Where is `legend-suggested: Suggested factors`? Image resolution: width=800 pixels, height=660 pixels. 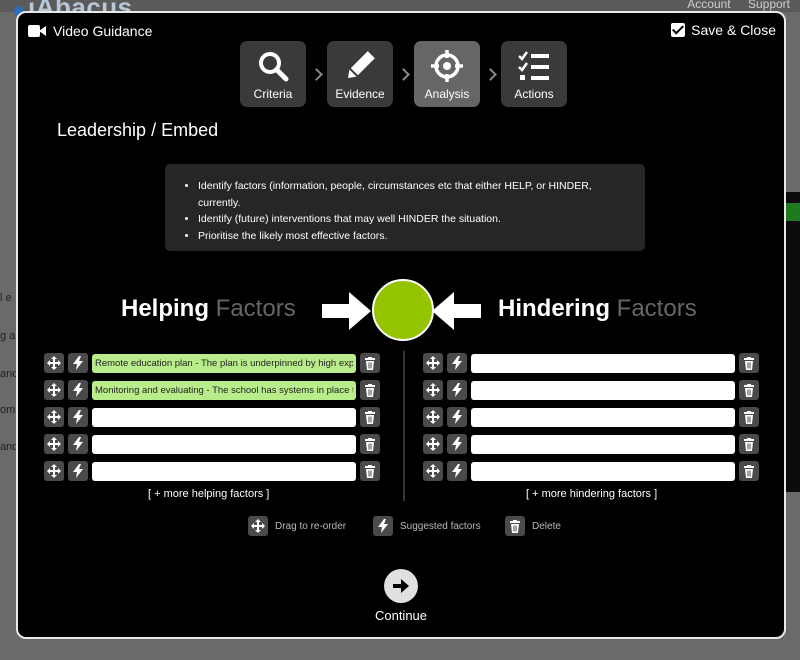 legend-suggested: Suggested factors is located at coordinates (427, 526).